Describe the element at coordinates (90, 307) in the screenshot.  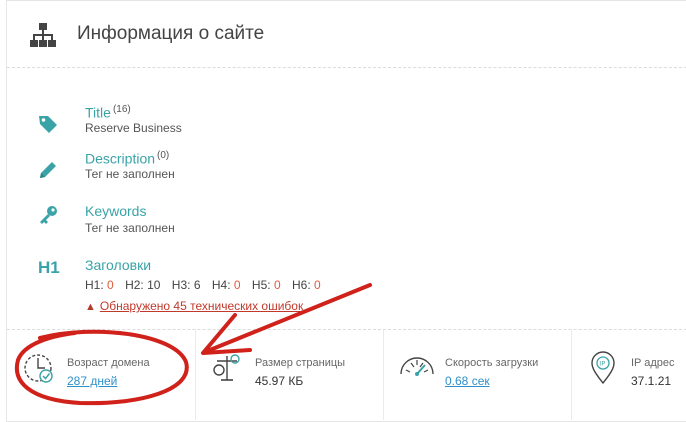
I see `warning-icon: ▲` at that location.